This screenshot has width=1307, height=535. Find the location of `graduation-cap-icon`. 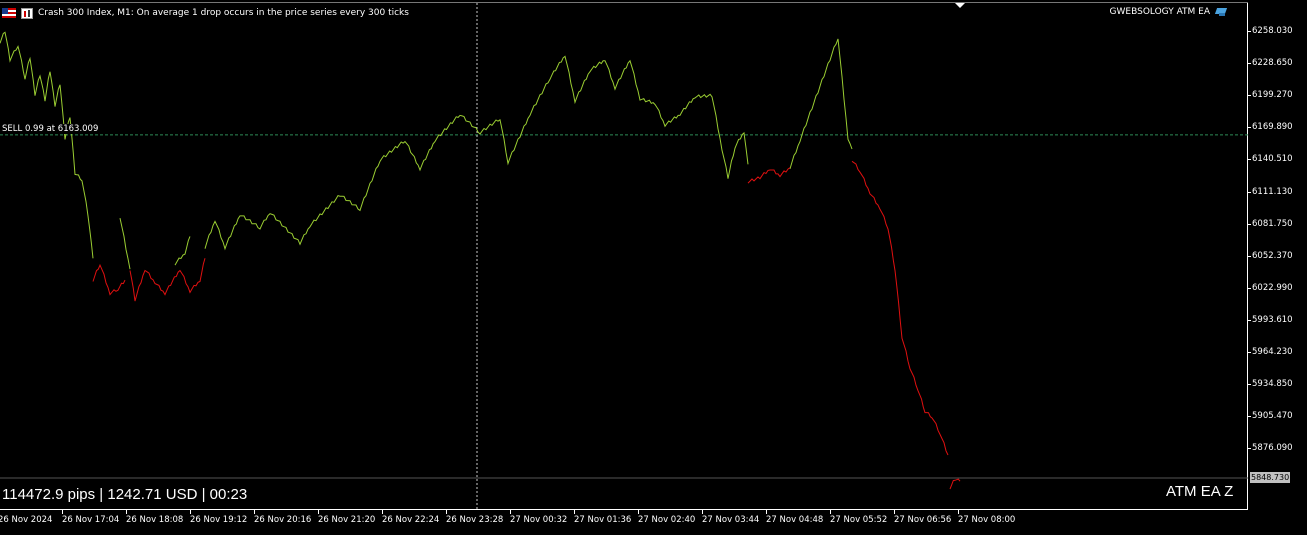

graduation-cap-icon is located at coordinates (1222, 12).